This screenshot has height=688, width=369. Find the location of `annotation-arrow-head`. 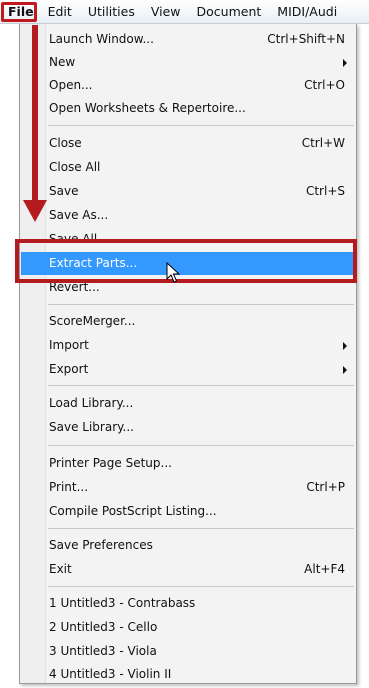

annotation-arrow-head is located at coordinates (35, 211).